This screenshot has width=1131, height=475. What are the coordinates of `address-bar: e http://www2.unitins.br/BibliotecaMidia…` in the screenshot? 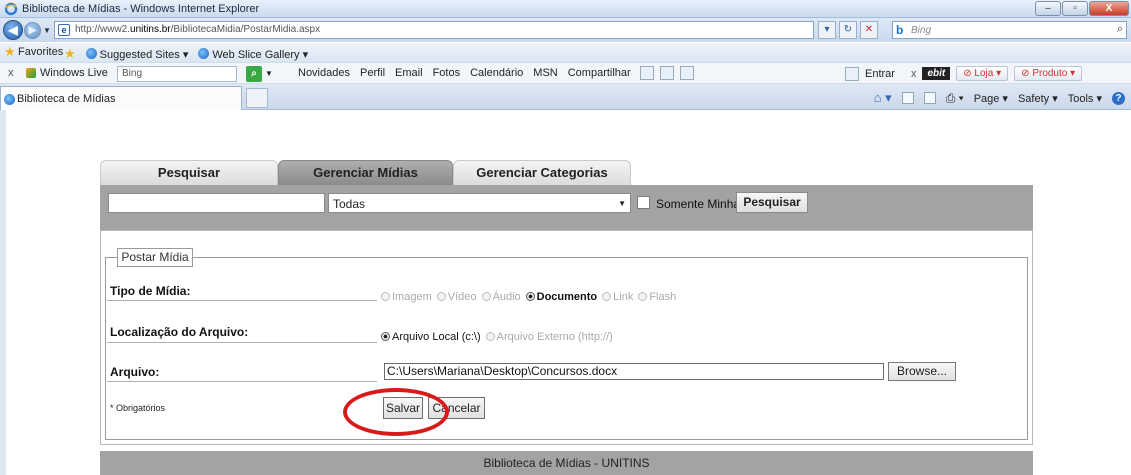 It's located at (434, 30).